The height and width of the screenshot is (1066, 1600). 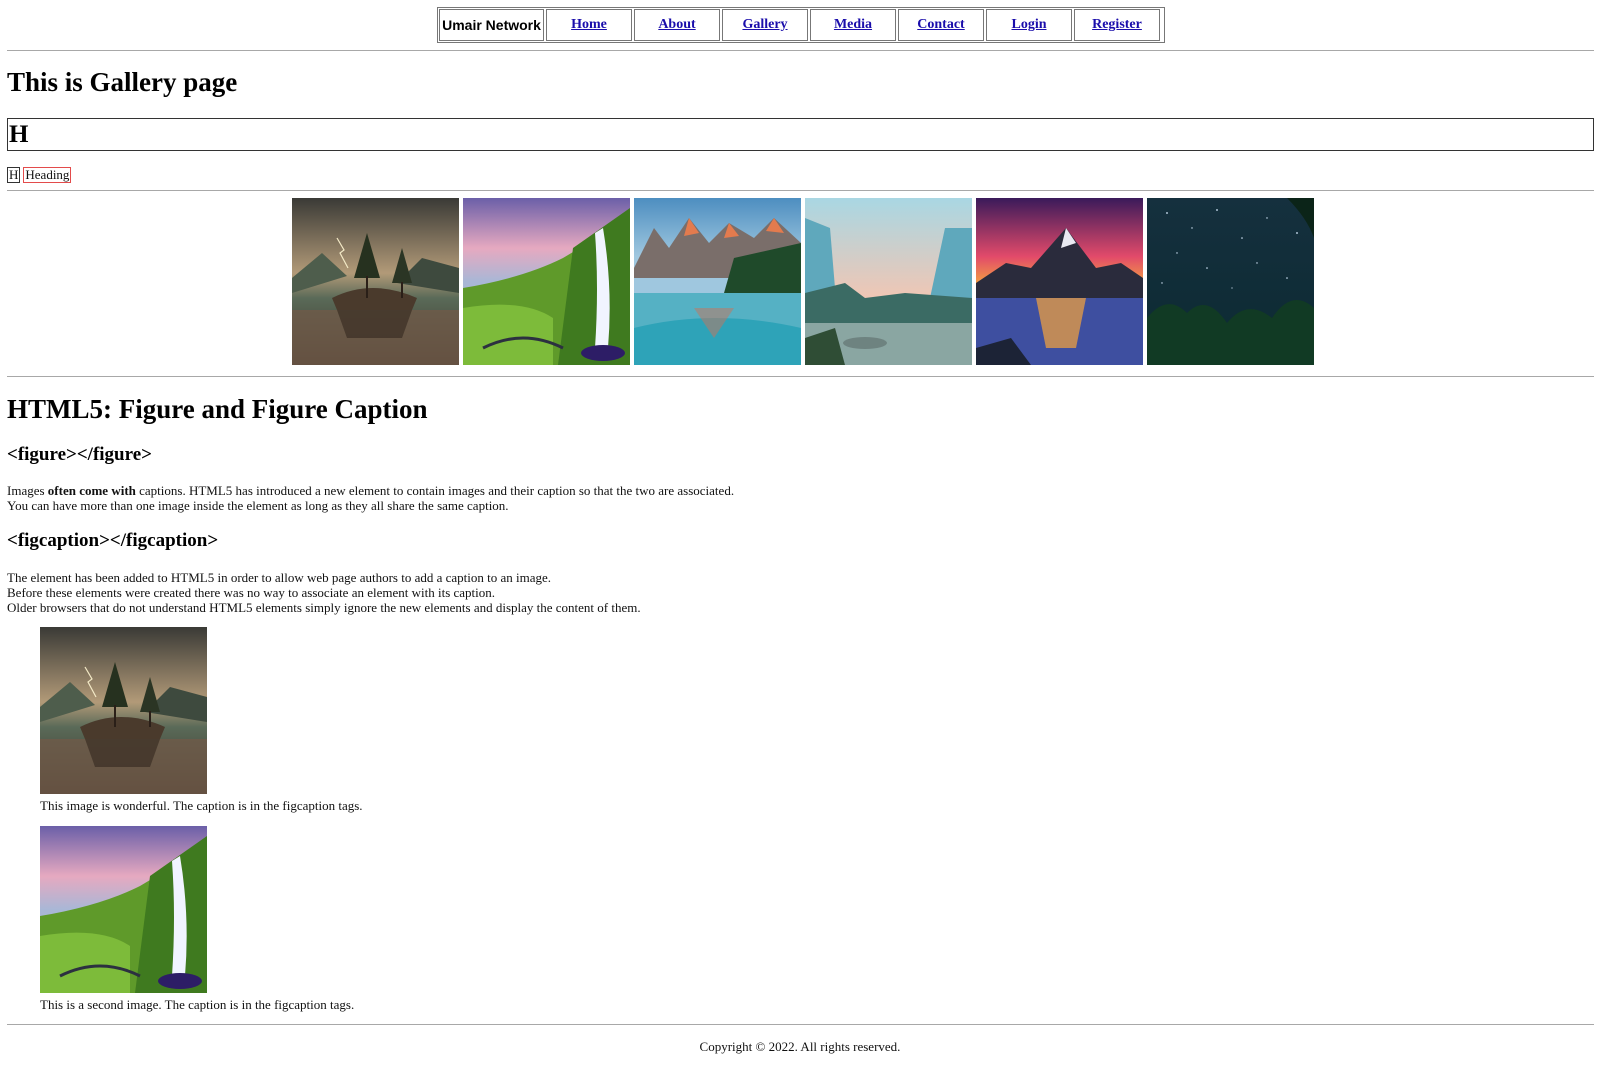 What do you see at coordinates (800, 134) in the screenshot?
I see `search-input: H` at bounding box center [800, 134].